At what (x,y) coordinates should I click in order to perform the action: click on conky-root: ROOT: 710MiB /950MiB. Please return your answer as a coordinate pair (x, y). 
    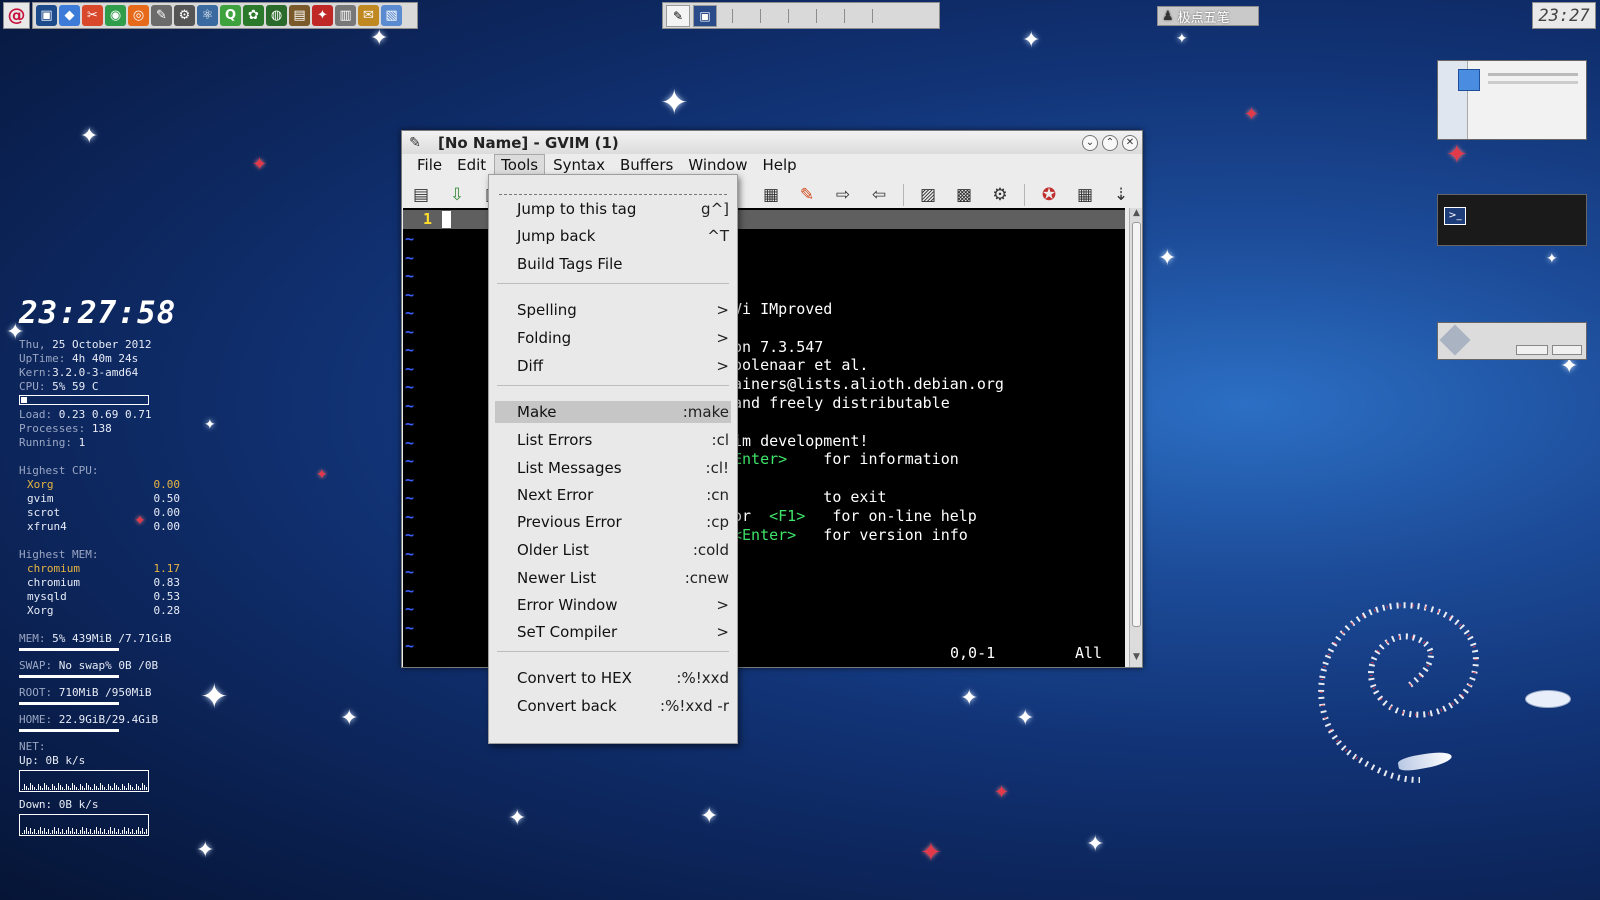
    Looking at the image, I should click on (111, 693).